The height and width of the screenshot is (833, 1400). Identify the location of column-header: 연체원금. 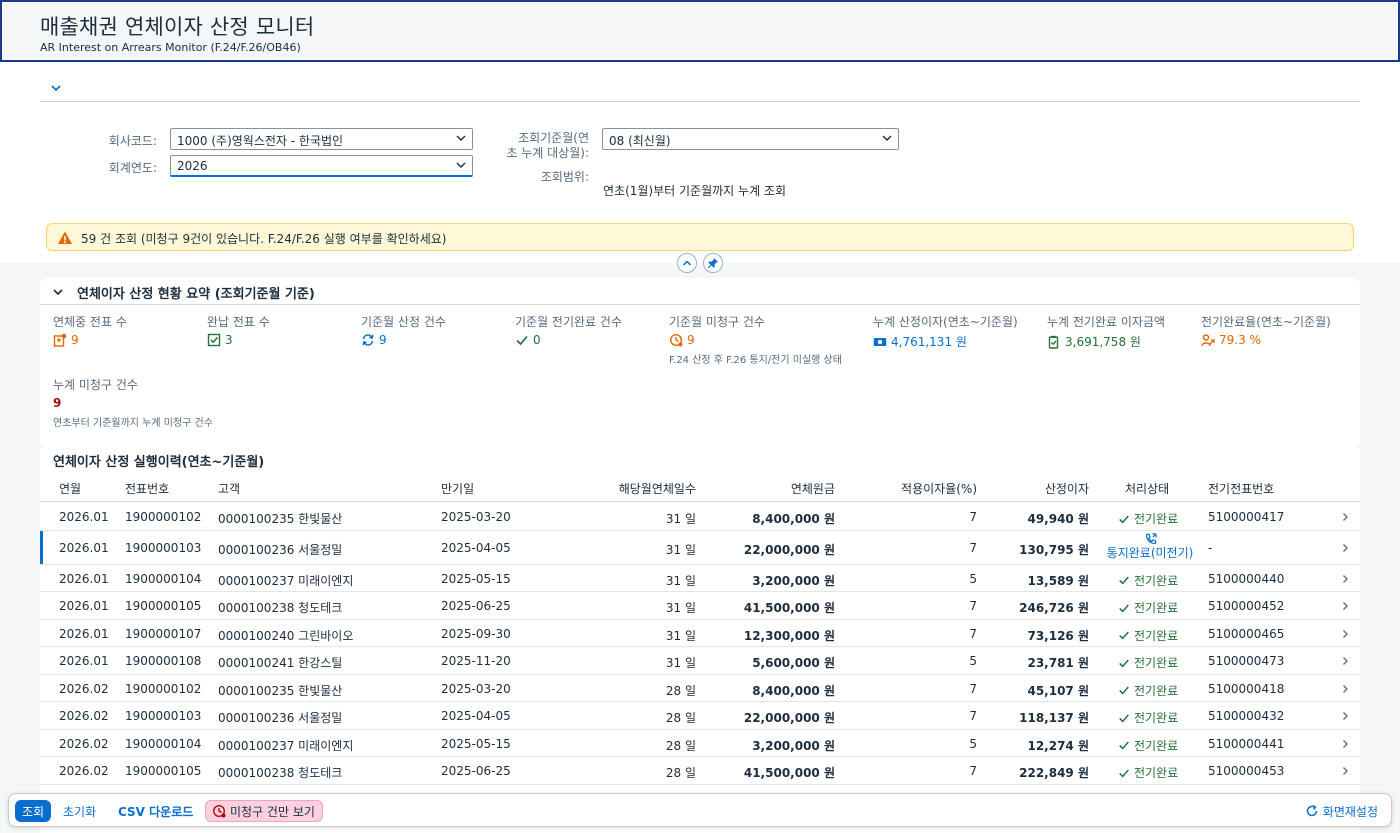
(813, 488).